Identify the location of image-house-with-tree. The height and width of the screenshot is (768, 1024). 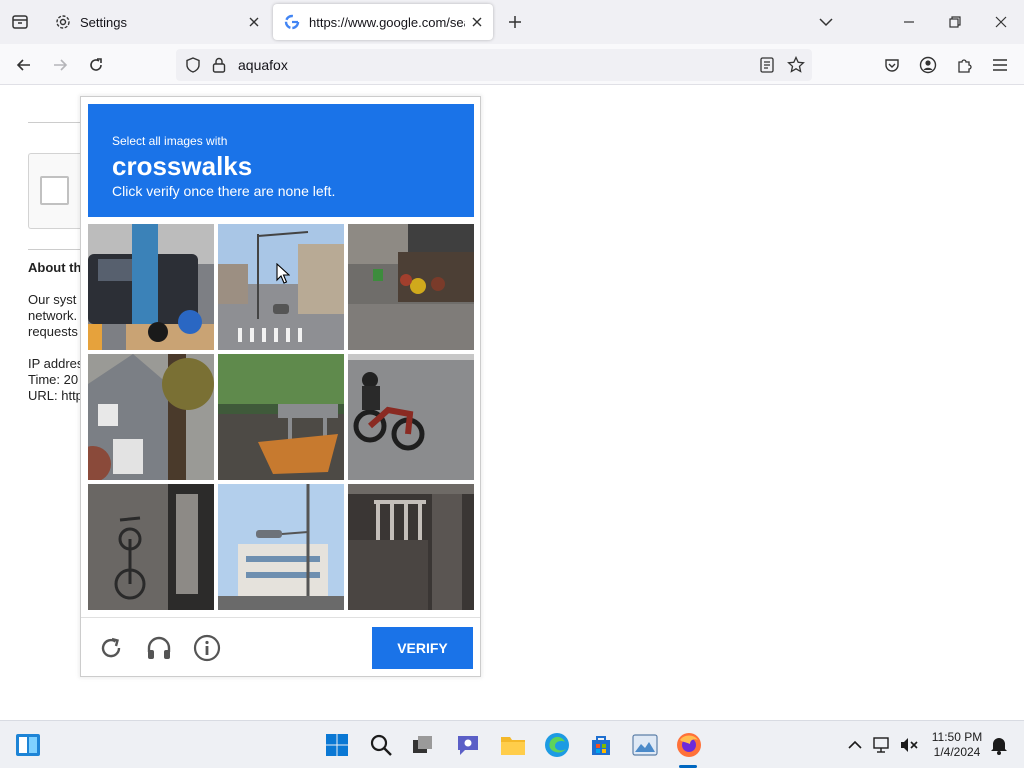
(151, 417).